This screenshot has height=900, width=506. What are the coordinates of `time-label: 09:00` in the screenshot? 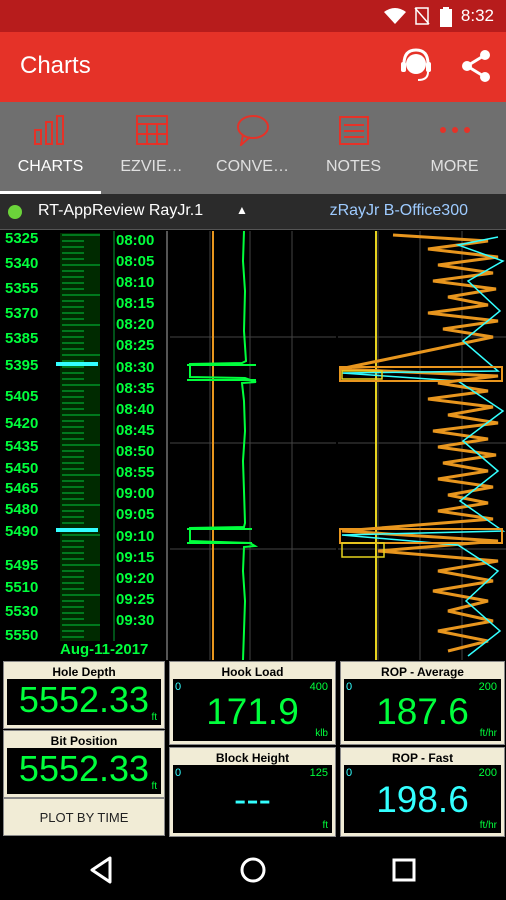 It's located at (135, 493).